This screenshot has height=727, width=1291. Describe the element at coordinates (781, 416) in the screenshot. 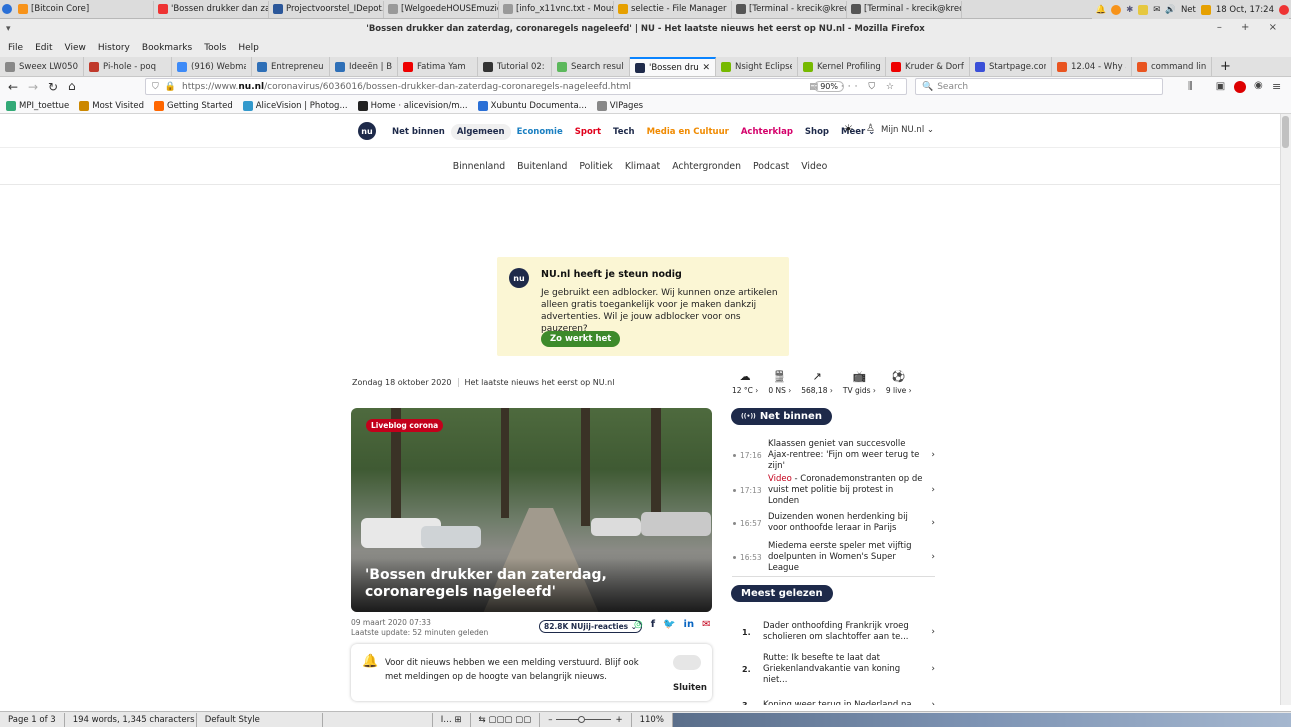

I see `net-binnen-header: ((•)) Net binnen` at that location.